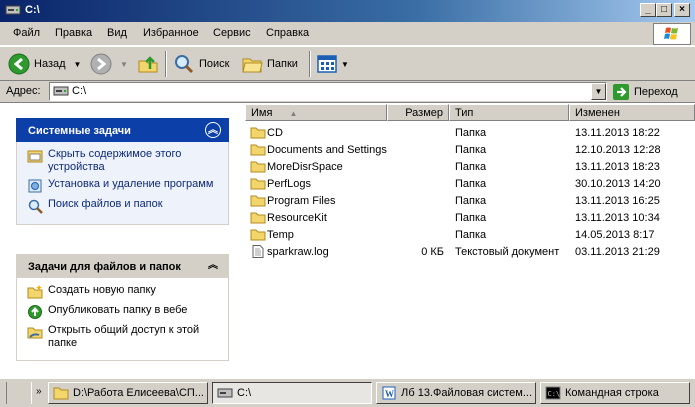 This screenshot has width=695, height=407. Describe the element at coordinates (424, 113) in the screenshot. I see `column-header-label: Размер` at that location.